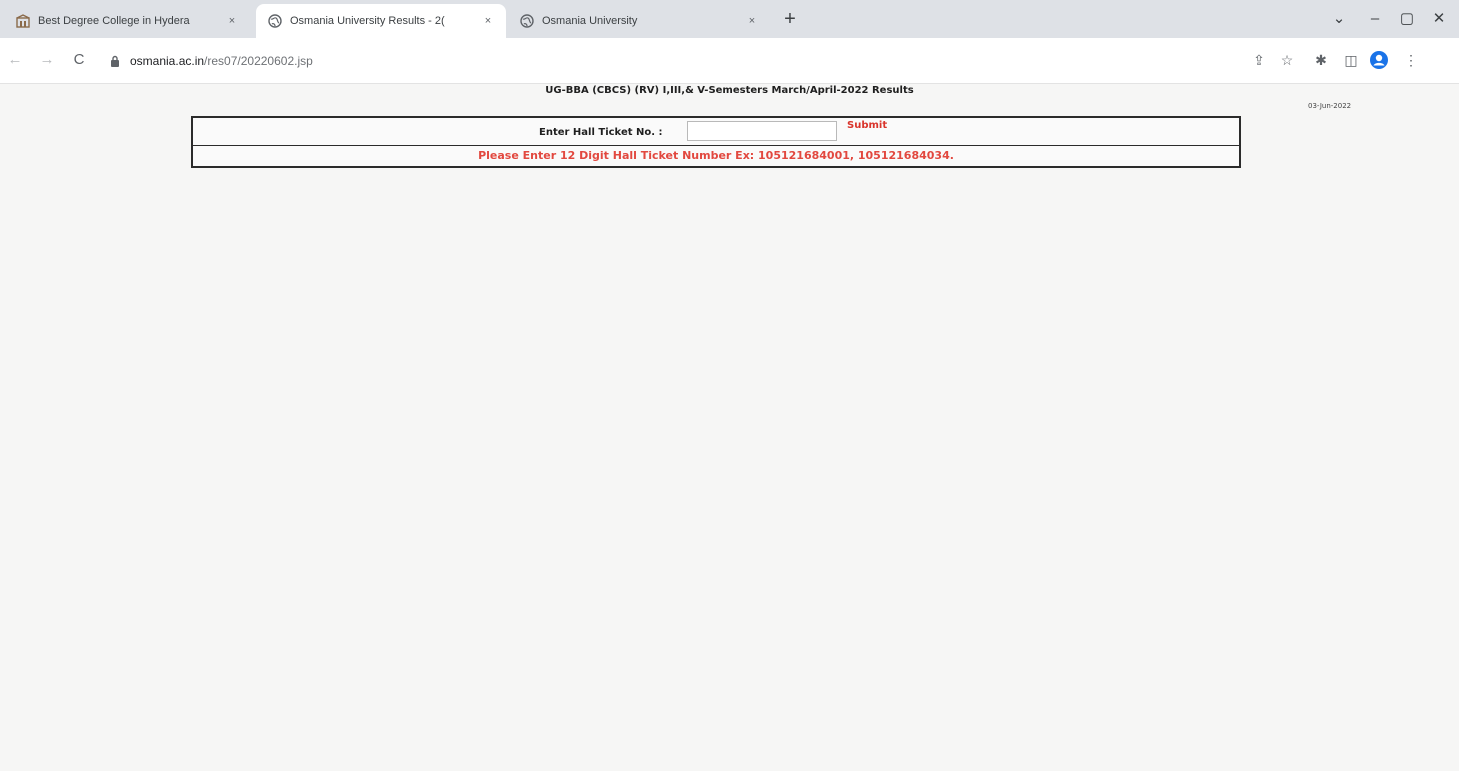 This screenshot has height=771, width=1459. I want to click on address-path: /res07/20220602.jsp, so click(258, 61).